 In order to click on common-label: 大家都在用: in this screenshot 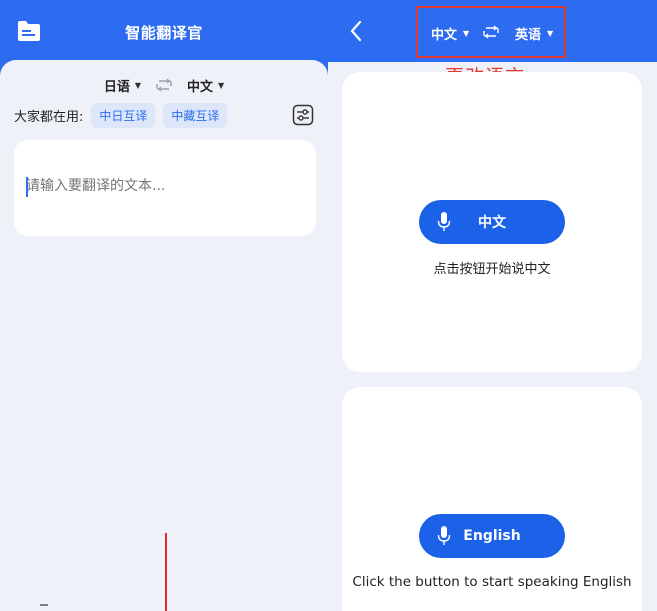, I will do `click(49, 117)`.